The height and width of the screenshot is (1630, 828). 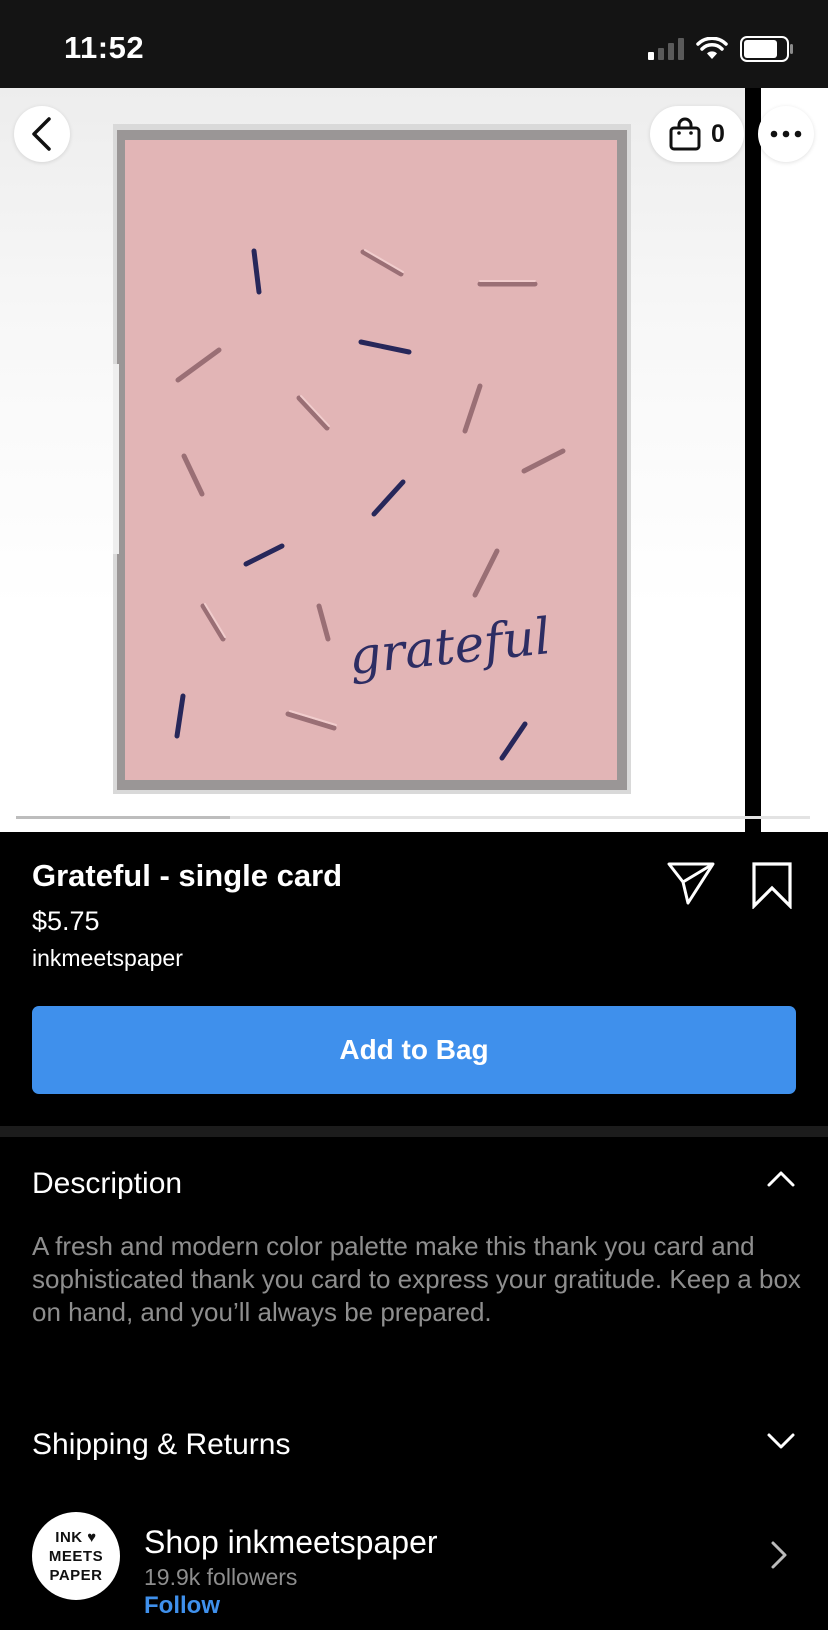 I want to click on back-icon, so click(x=41, y=134).